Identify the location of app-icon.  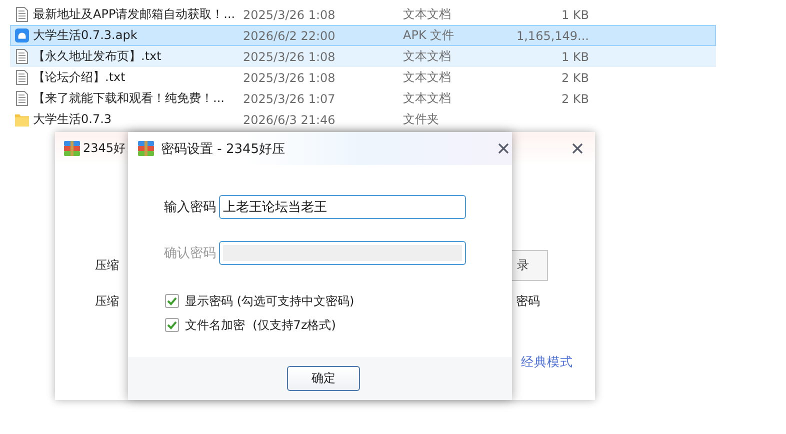
(22, 35).